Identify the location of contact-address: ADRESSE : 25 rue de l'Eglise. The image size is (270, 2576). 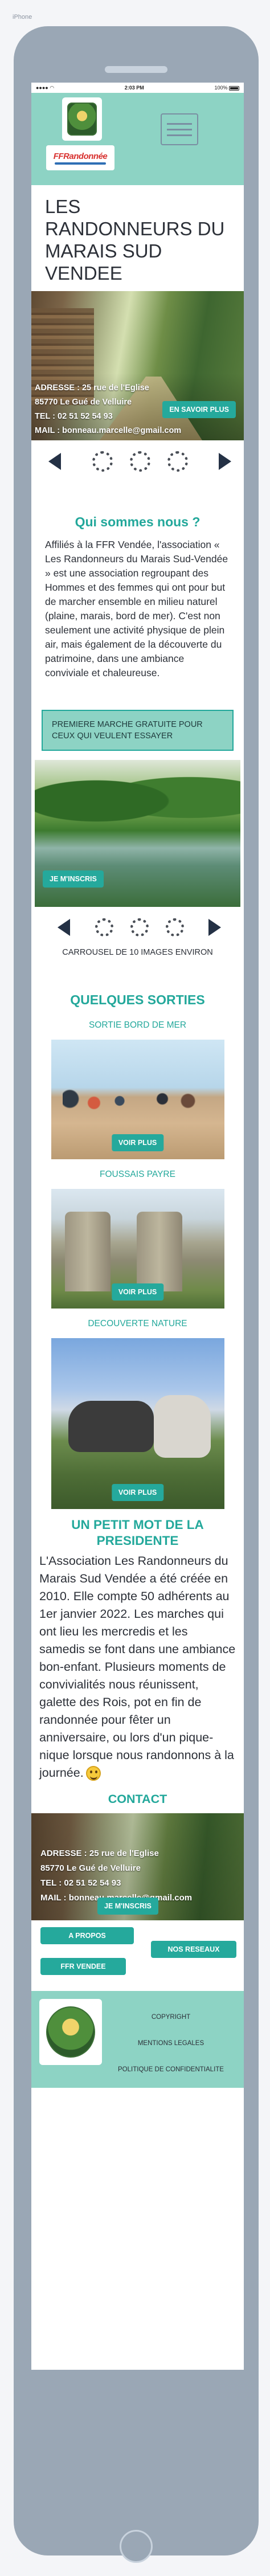
(99, 1853).